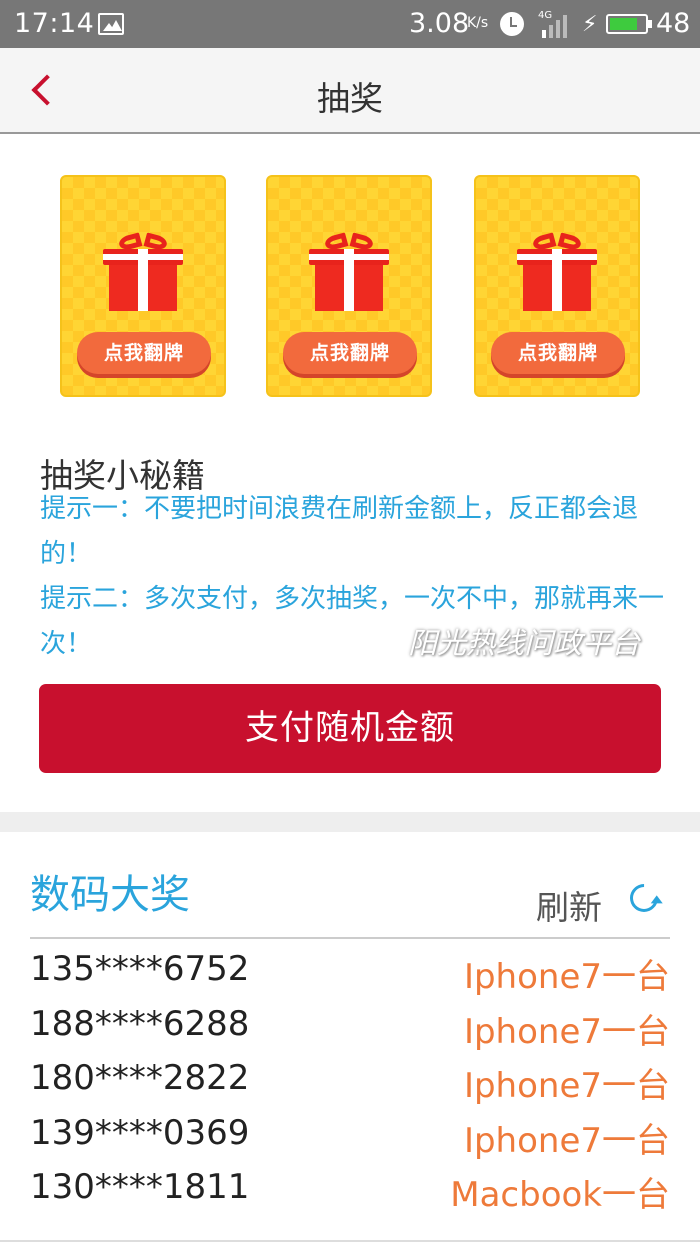 The height and width of the screenshot is (1244, 700). I want to click on charging-icon: ⚡, so click(590, 24).